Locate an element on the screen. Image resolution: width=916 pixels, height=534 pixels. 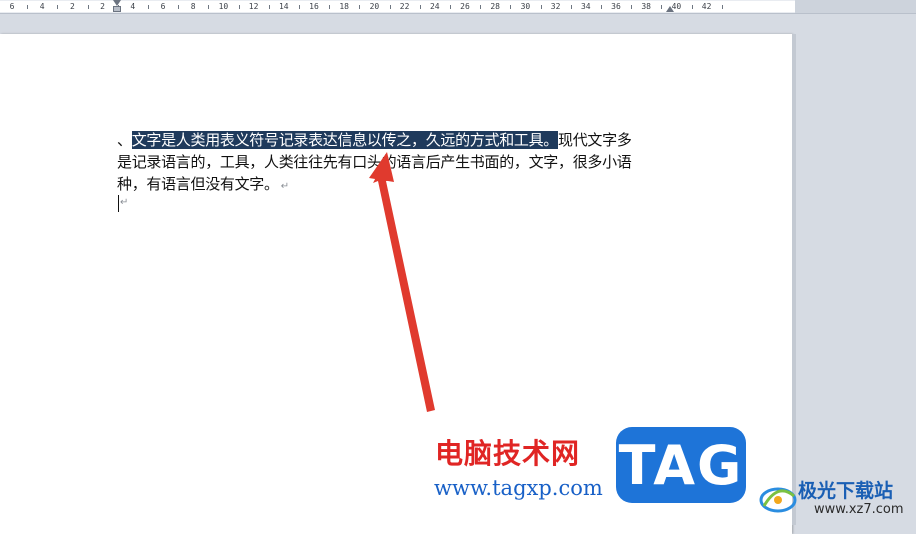
selected-text: 文字是人类用表义符号记录表达信息以传之，久远的方式和工具。 is located at coordinates (344, 140).